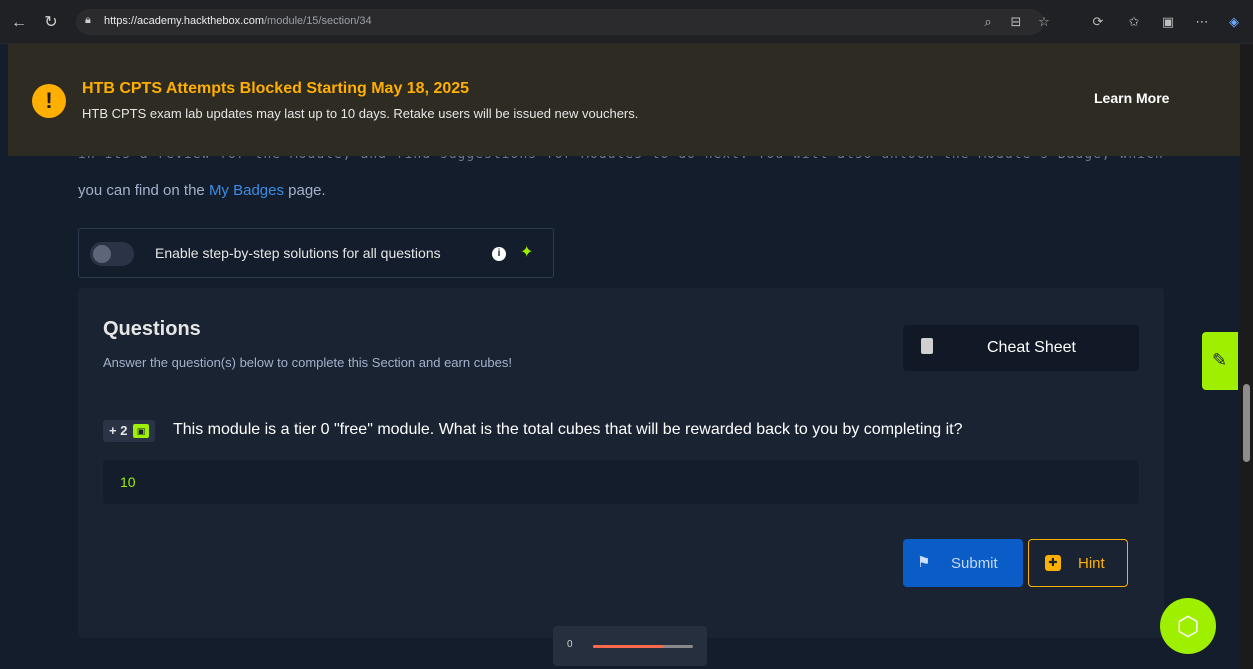  What do you see at coordinates (19, 23) in the screenshot?
I see `back-icon: ←` at bounding box center [19, 23].